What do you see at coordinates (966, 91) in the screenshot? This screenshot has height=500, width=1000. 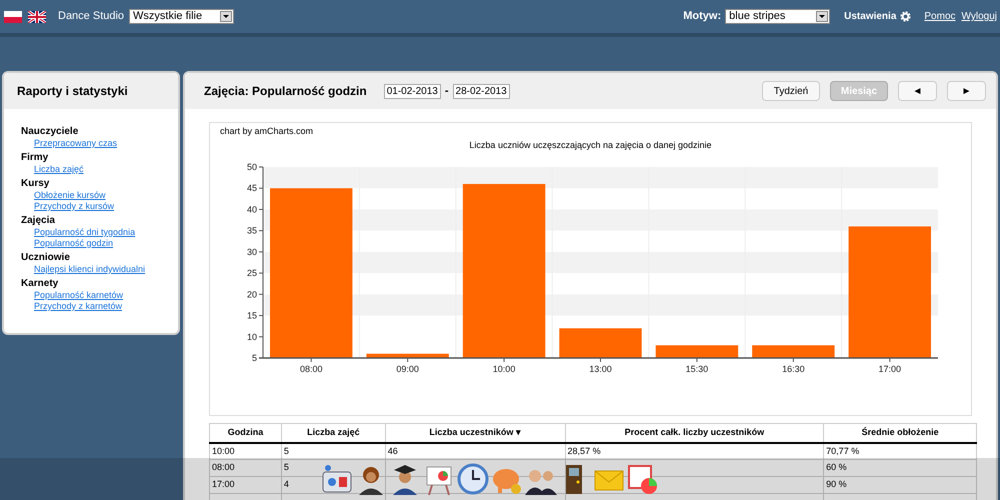 I see `next-button: ►` at bounding box center [966, 91].